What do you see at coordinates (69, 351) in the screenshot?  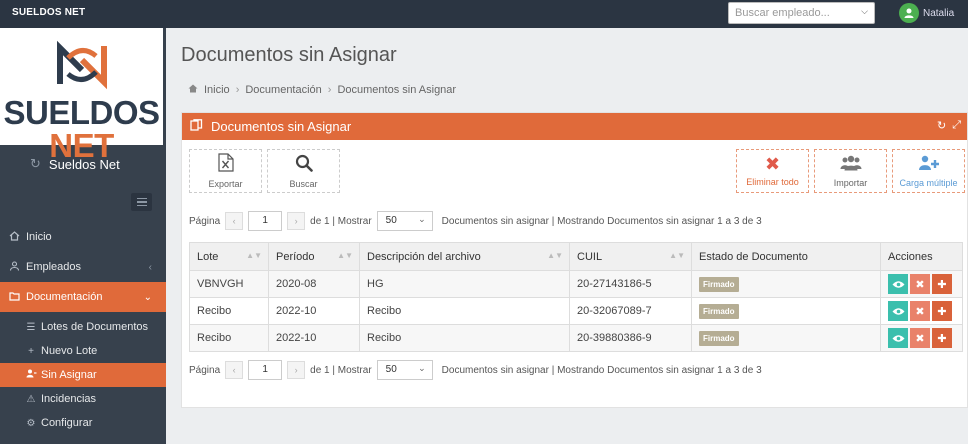 I see `sidebar-subitem-label: Nuevo Lote` at bounding box center [69, 351].